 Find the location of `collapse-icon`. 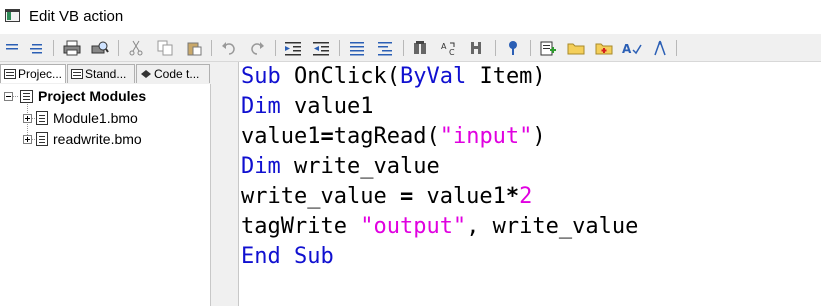

collapse-icon is located at coordinates (8, 96).